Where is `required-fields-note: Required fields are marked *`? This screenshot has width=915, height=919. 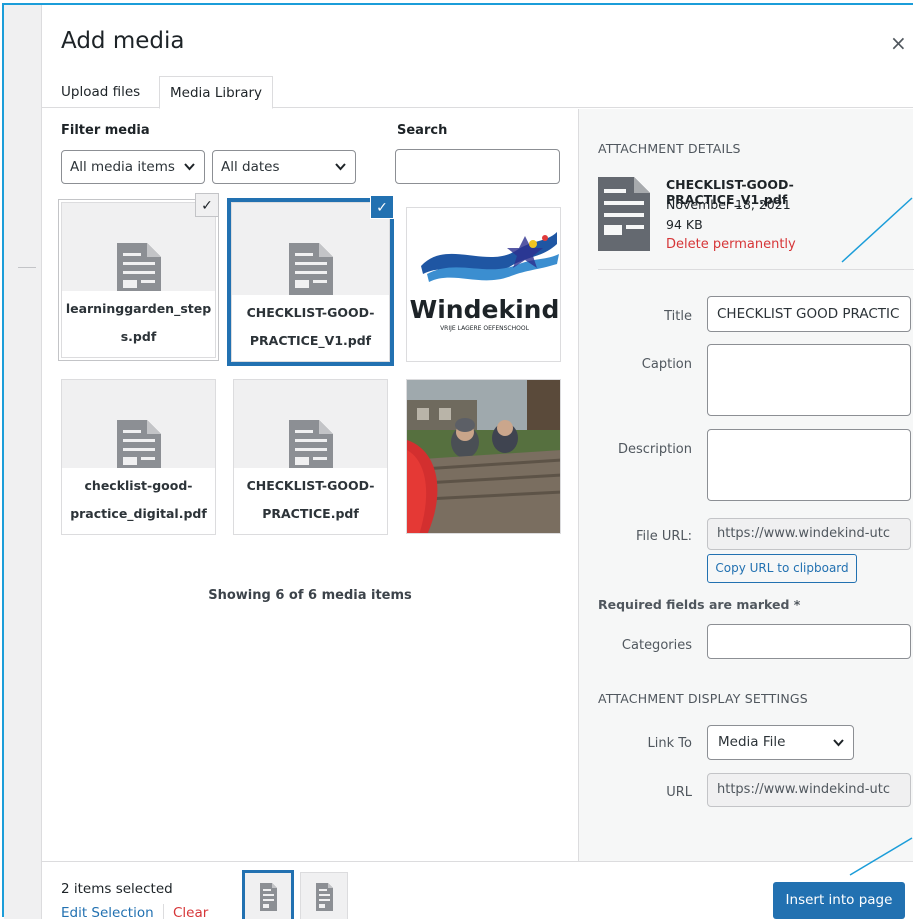
required-fields-note: Required fields are marked * is located at coordinates (699, 604).